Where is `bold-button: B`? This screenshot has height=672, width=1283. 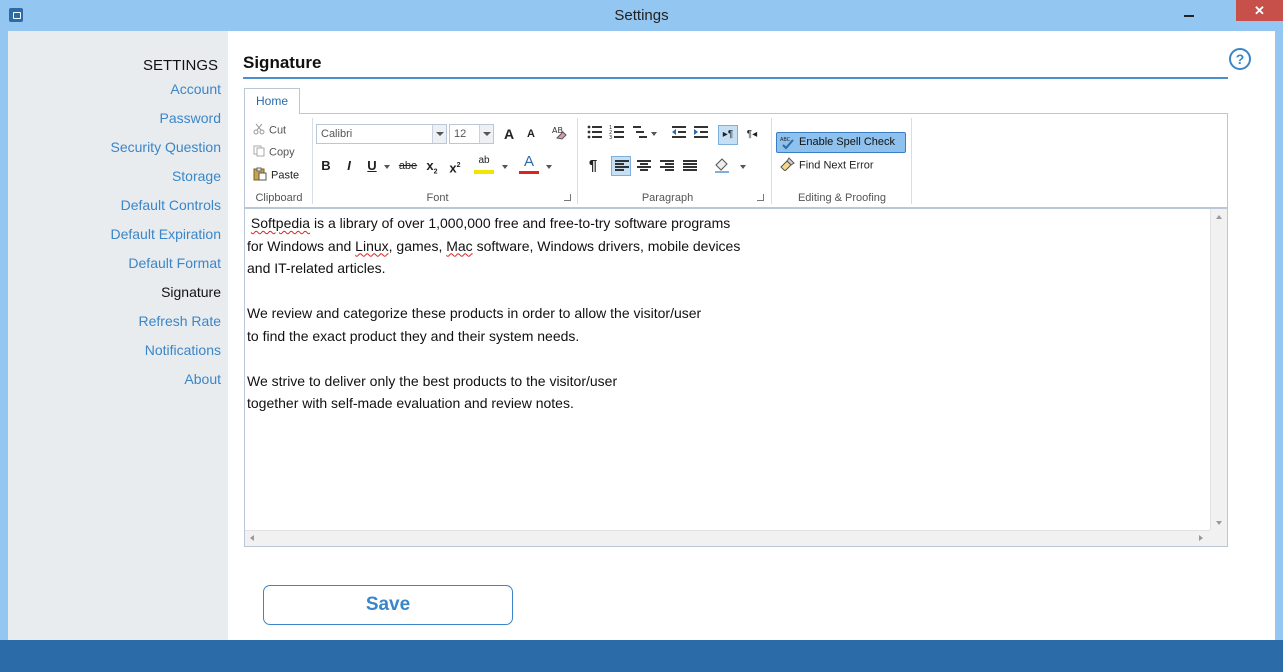
bold-button: B is located at coordinates (326, 166).